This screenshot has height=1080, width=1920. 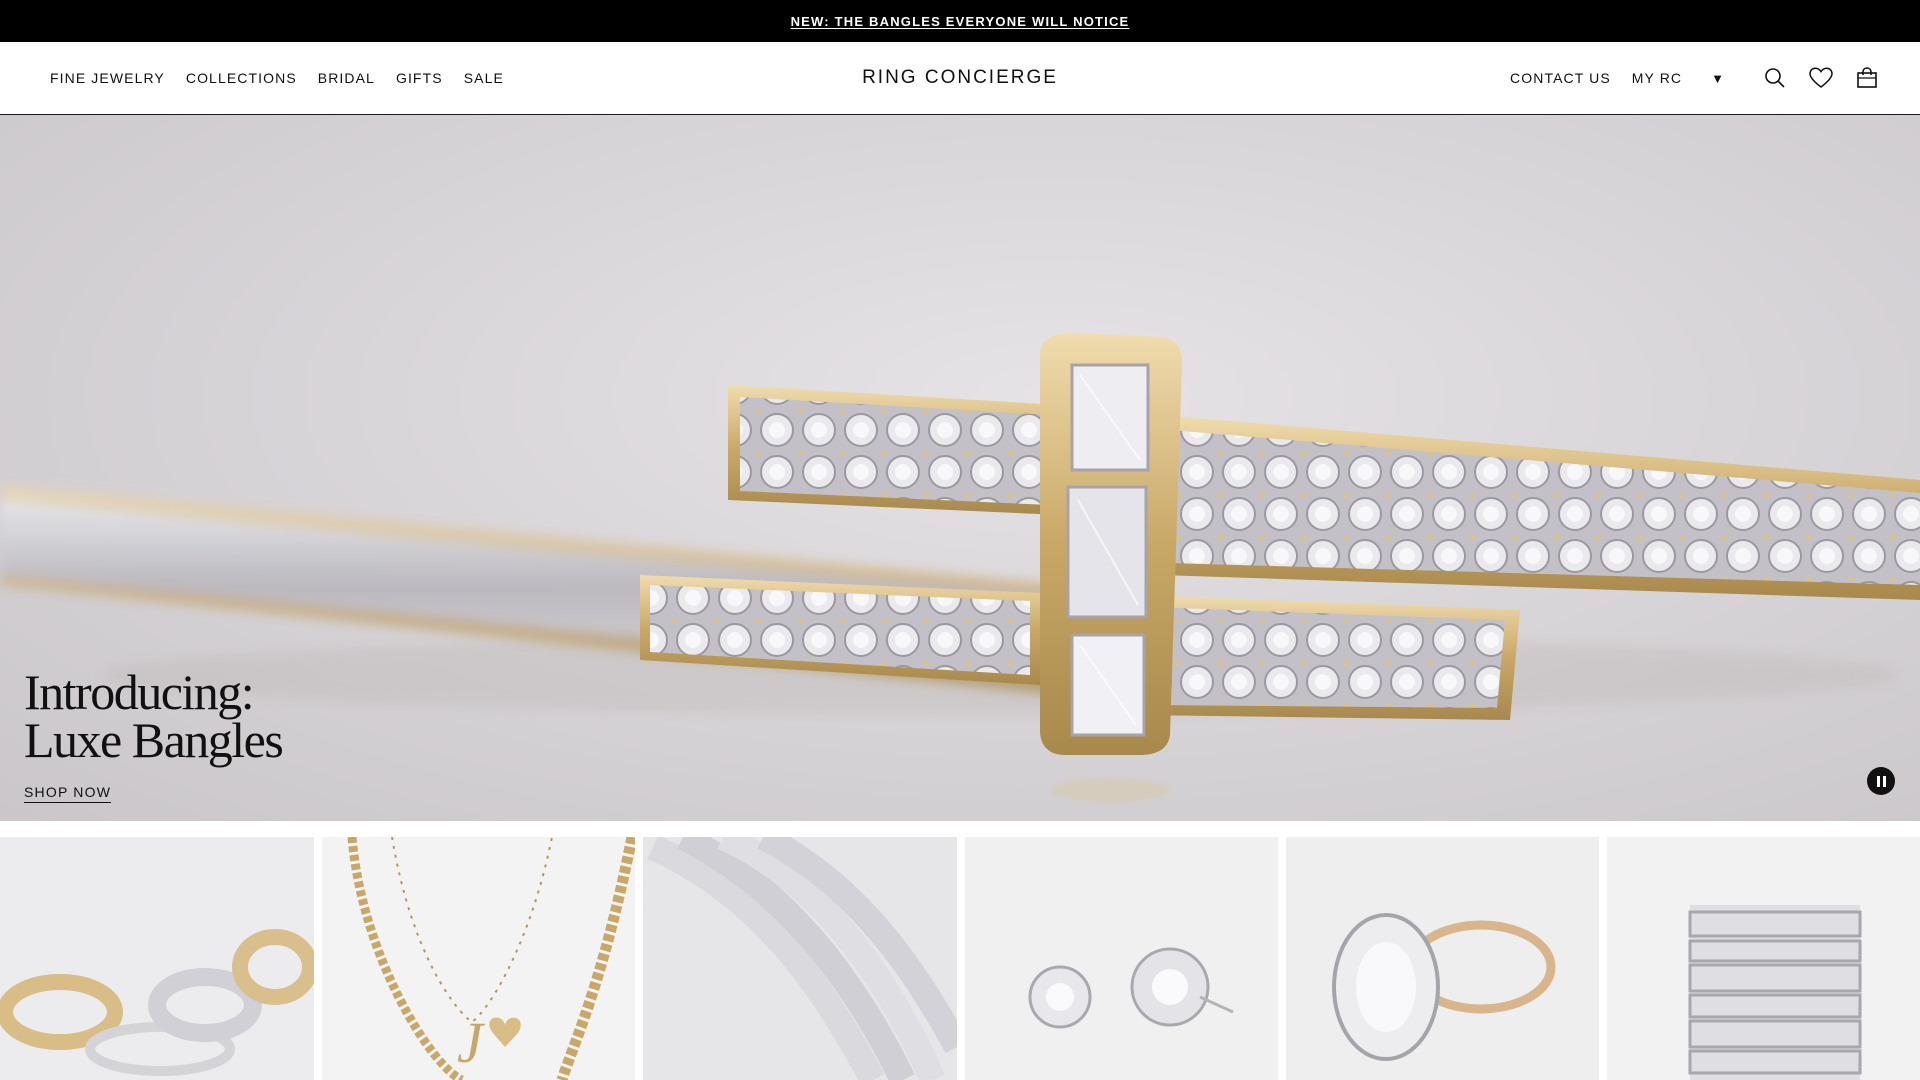 What do you see at coordinates (346, 78) in the screenshot?
I see `nav-item-bridal: BRIDAL` at bounding box center [346, 78].